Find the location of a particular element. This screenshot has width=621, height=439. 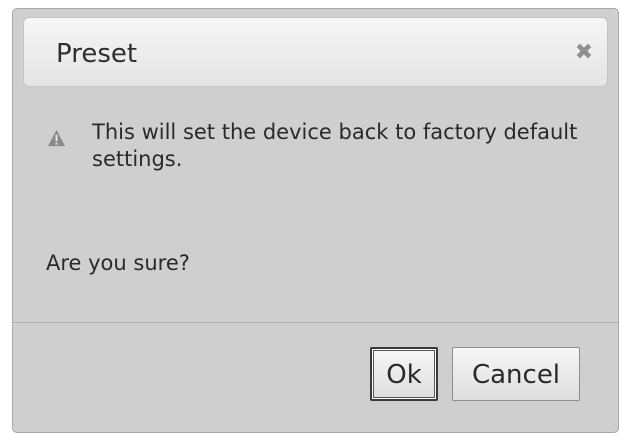

ok-button: Ok is located at coordinates (404, 374).